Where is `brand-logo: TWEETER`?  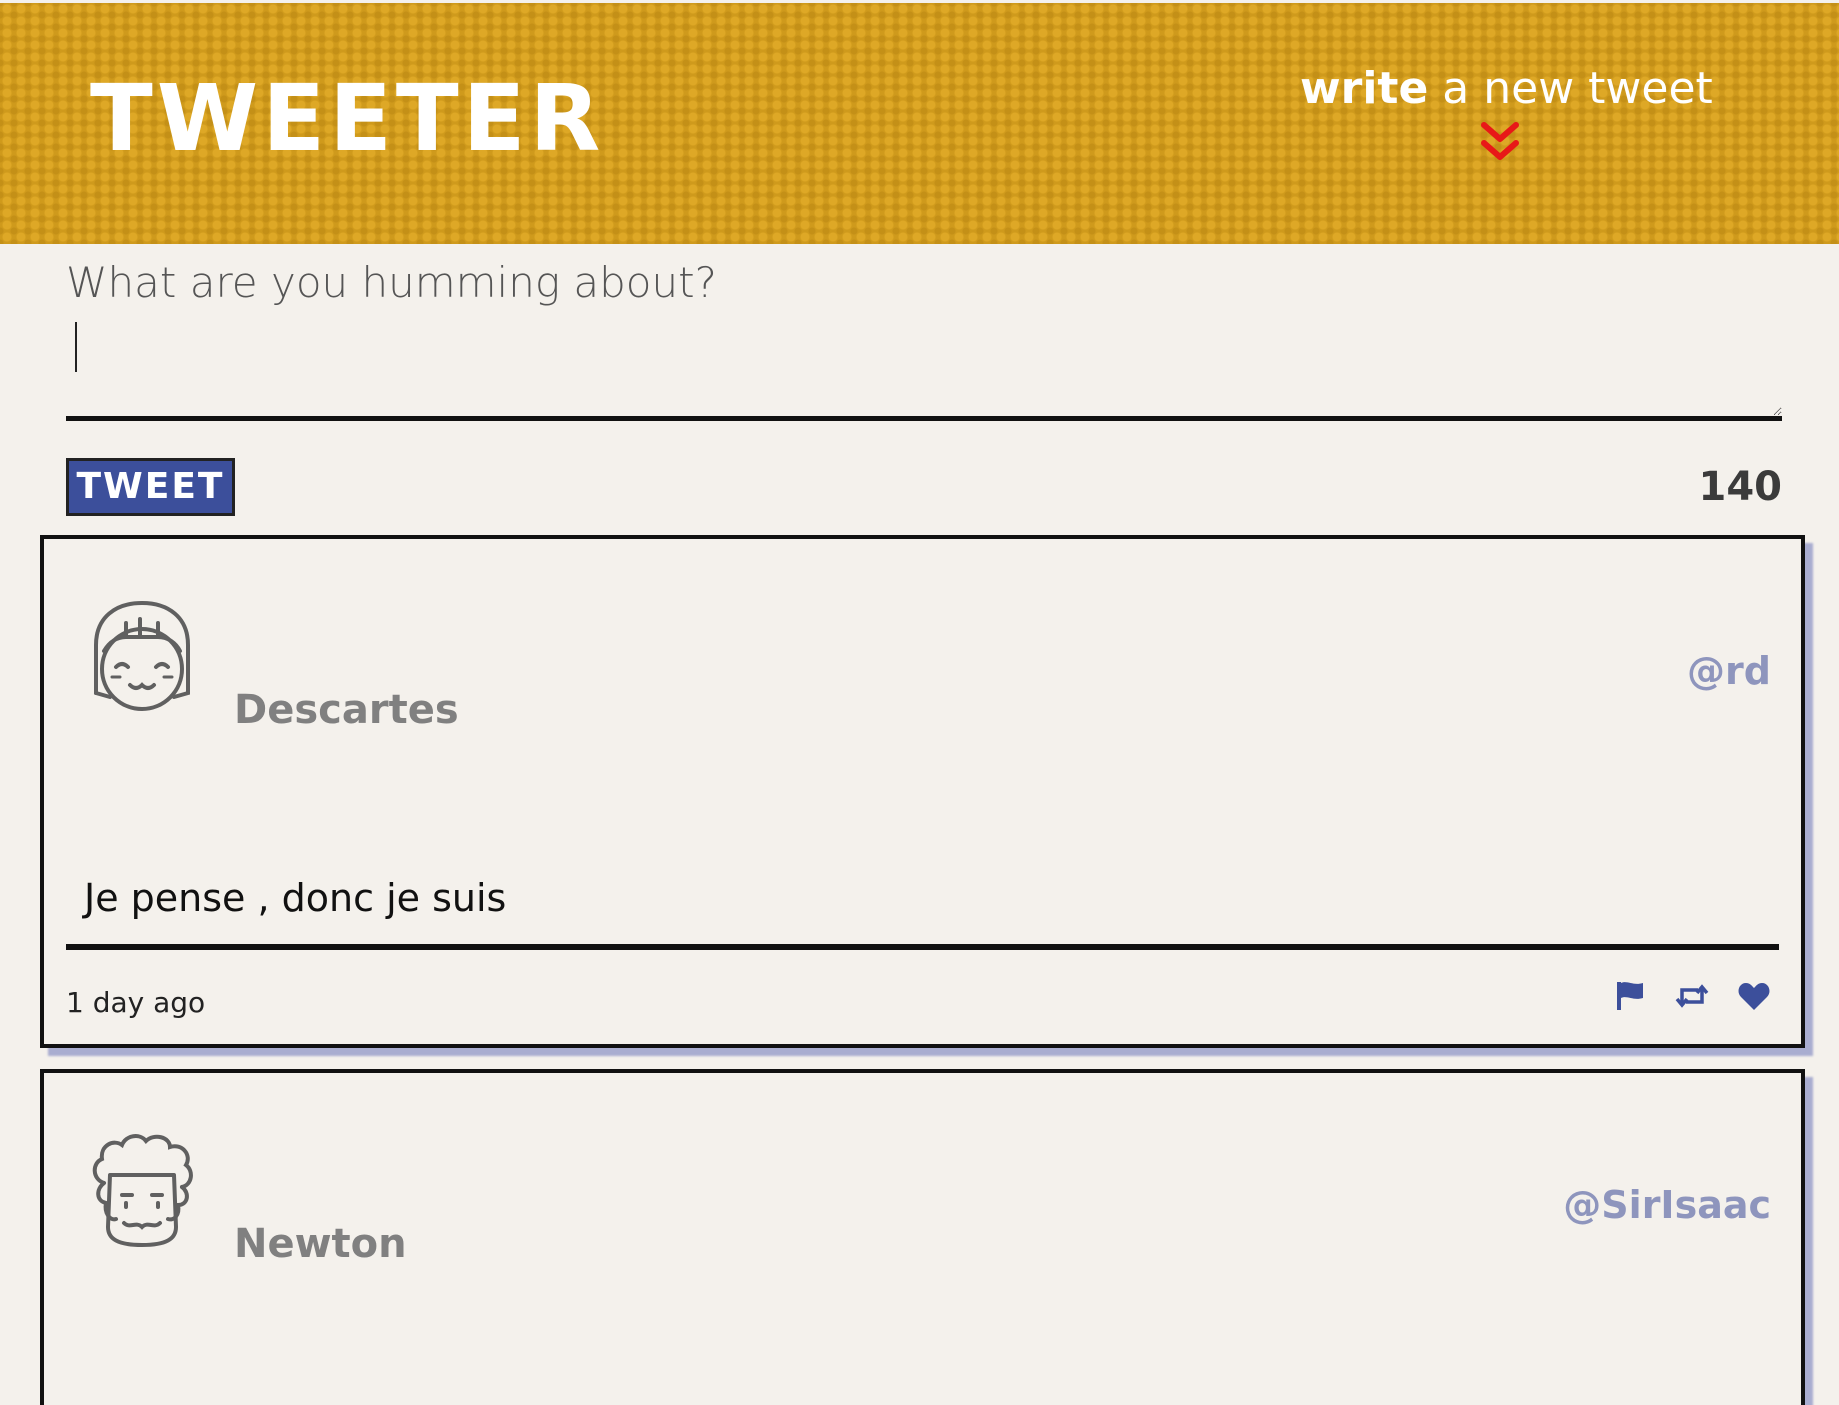
brand-logo: TWEETER is located at coordinates (347, 118).